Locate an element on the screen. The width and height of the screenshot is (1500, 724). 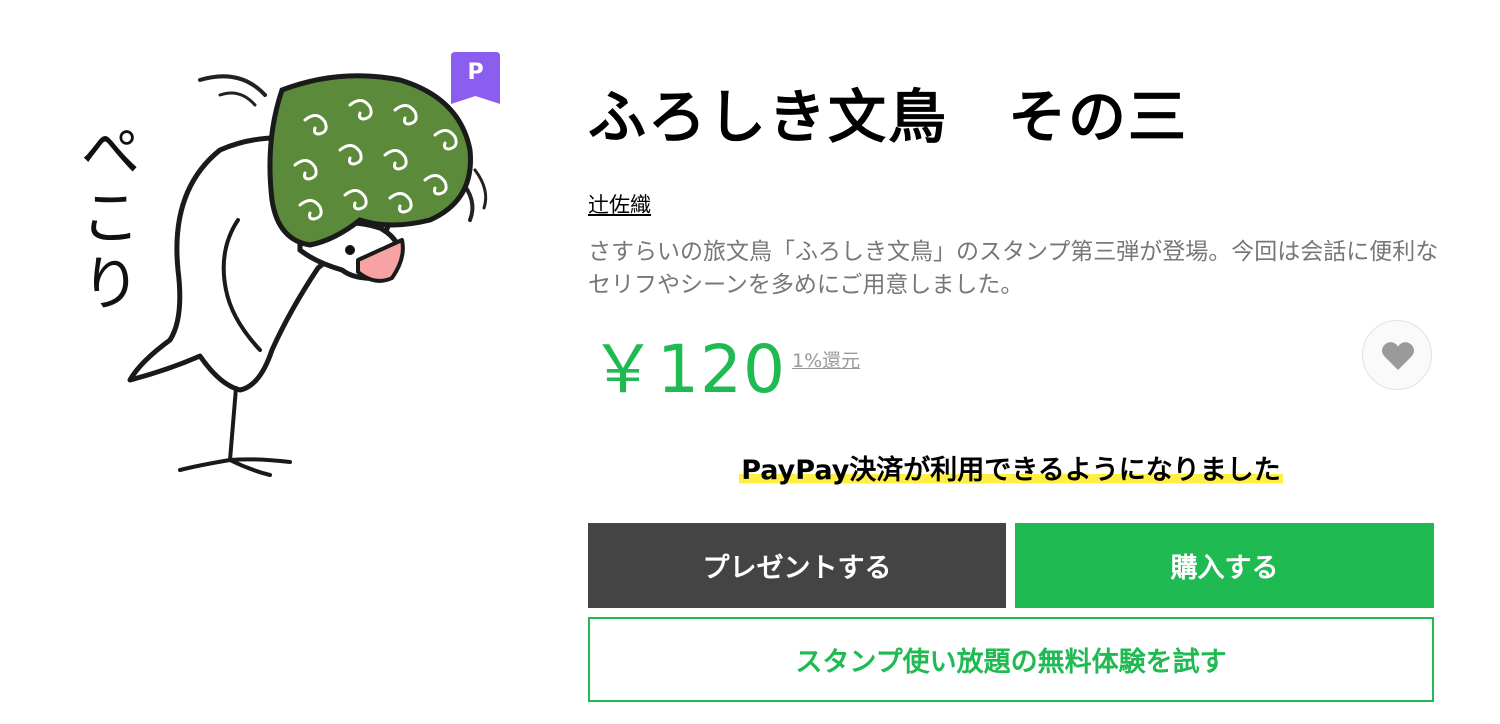
paypay-notice-text: PayPay決済が利用できるようになりました is located at coordinates (1011, 470).